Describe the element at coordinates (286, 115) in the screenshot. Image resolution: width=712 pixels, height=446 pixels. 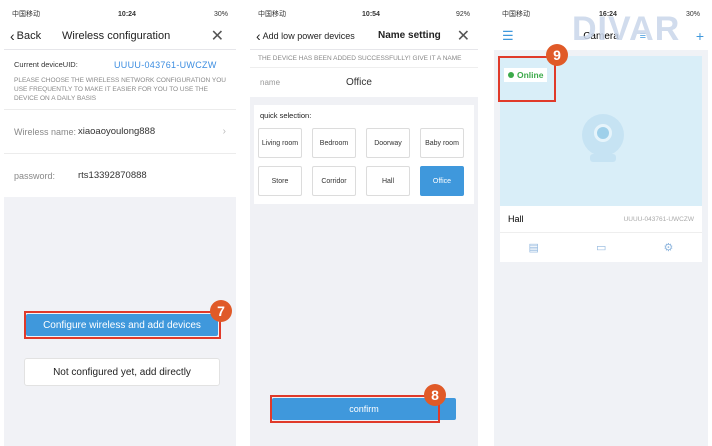
I see `quick-selection-title: quick selection:` at that location.